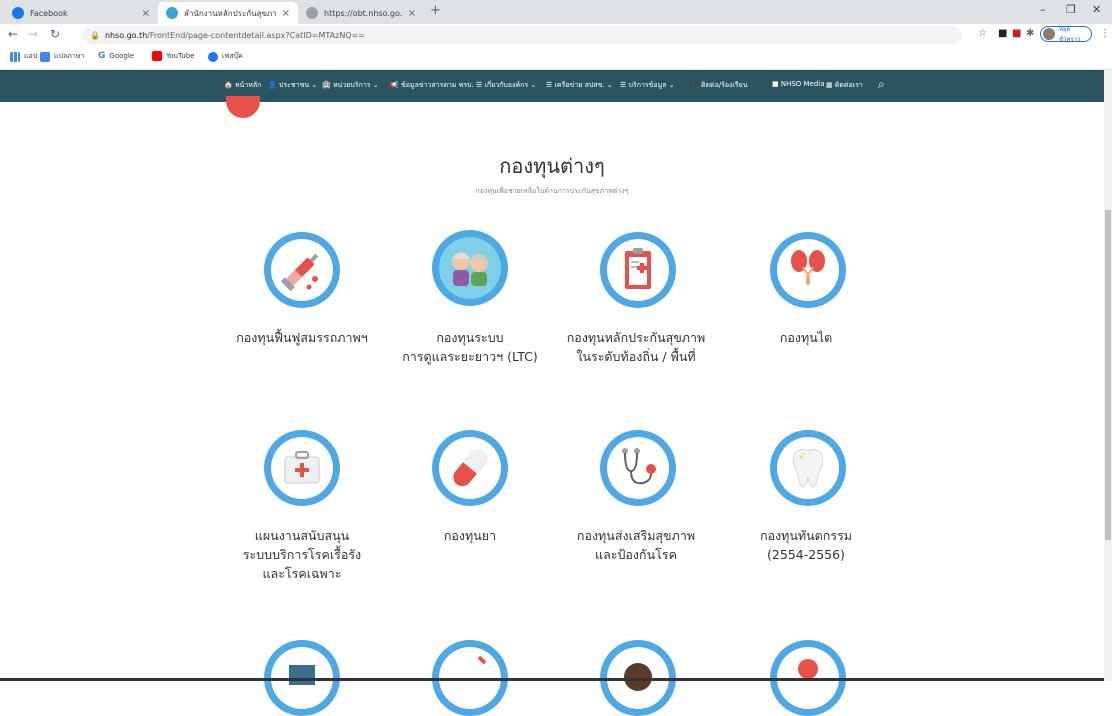 The width and height of the screenshot is (1112, 716). What do you see at coordinates (302, 468) in the screenshot?
I see `first-aid-kit-icon` at bounding box center [302, 468].